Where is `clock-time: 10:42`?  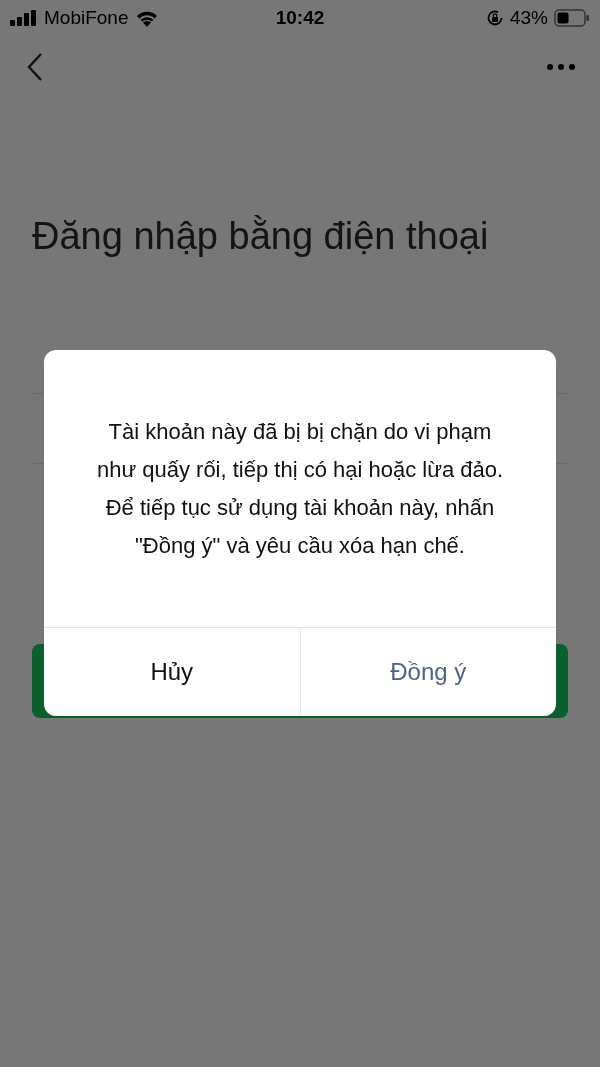 clock-time: 10:42 is located at coordinates (300, 17).